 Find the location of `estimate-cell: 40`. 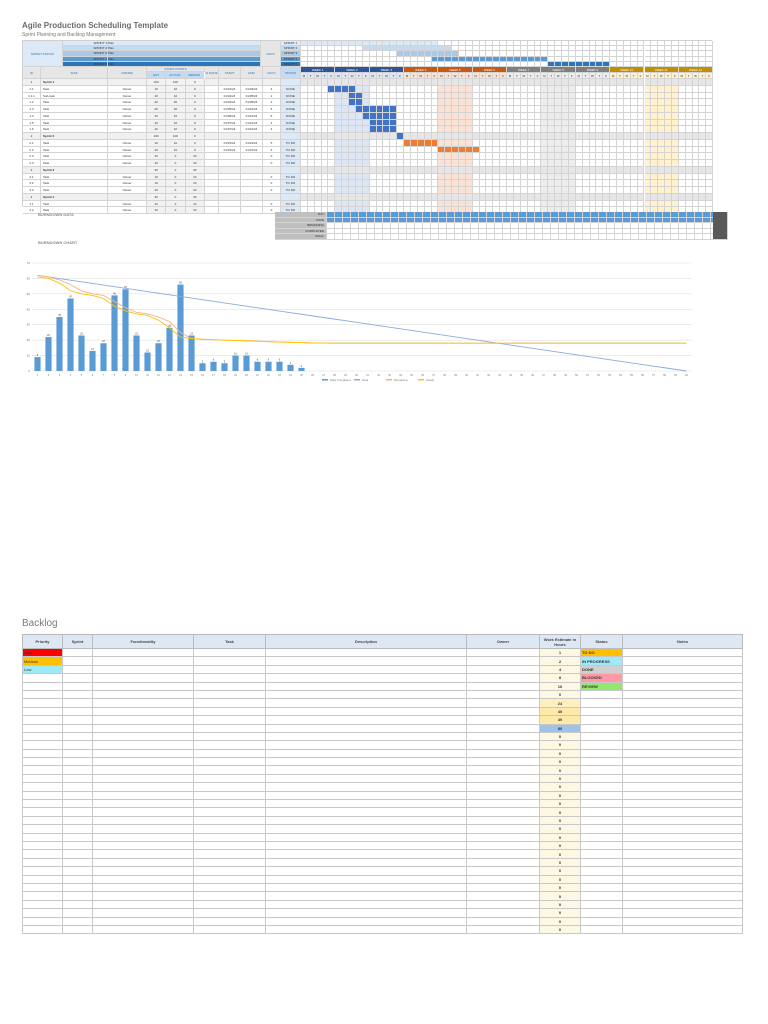

estimate-cell: 40 is located at coordinates (560, 720).